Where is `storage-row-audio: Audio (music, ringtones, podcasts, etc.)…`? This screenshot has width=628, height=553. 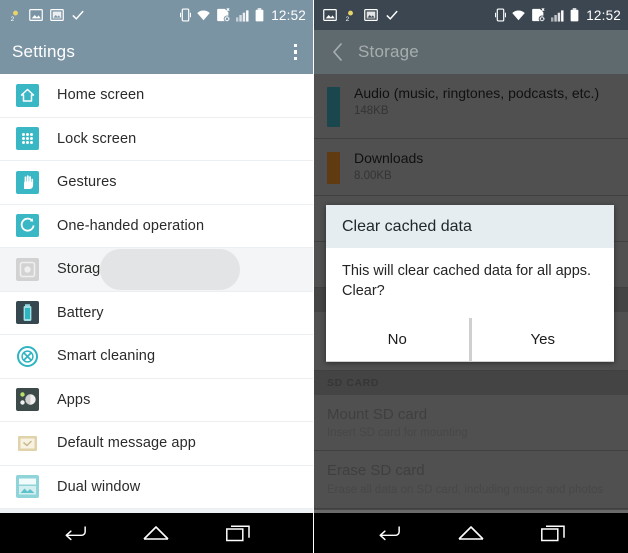
storage-row-audio: Audio (music, ringtones, podcasts, etc.)… is located at coordinates (471, 106).